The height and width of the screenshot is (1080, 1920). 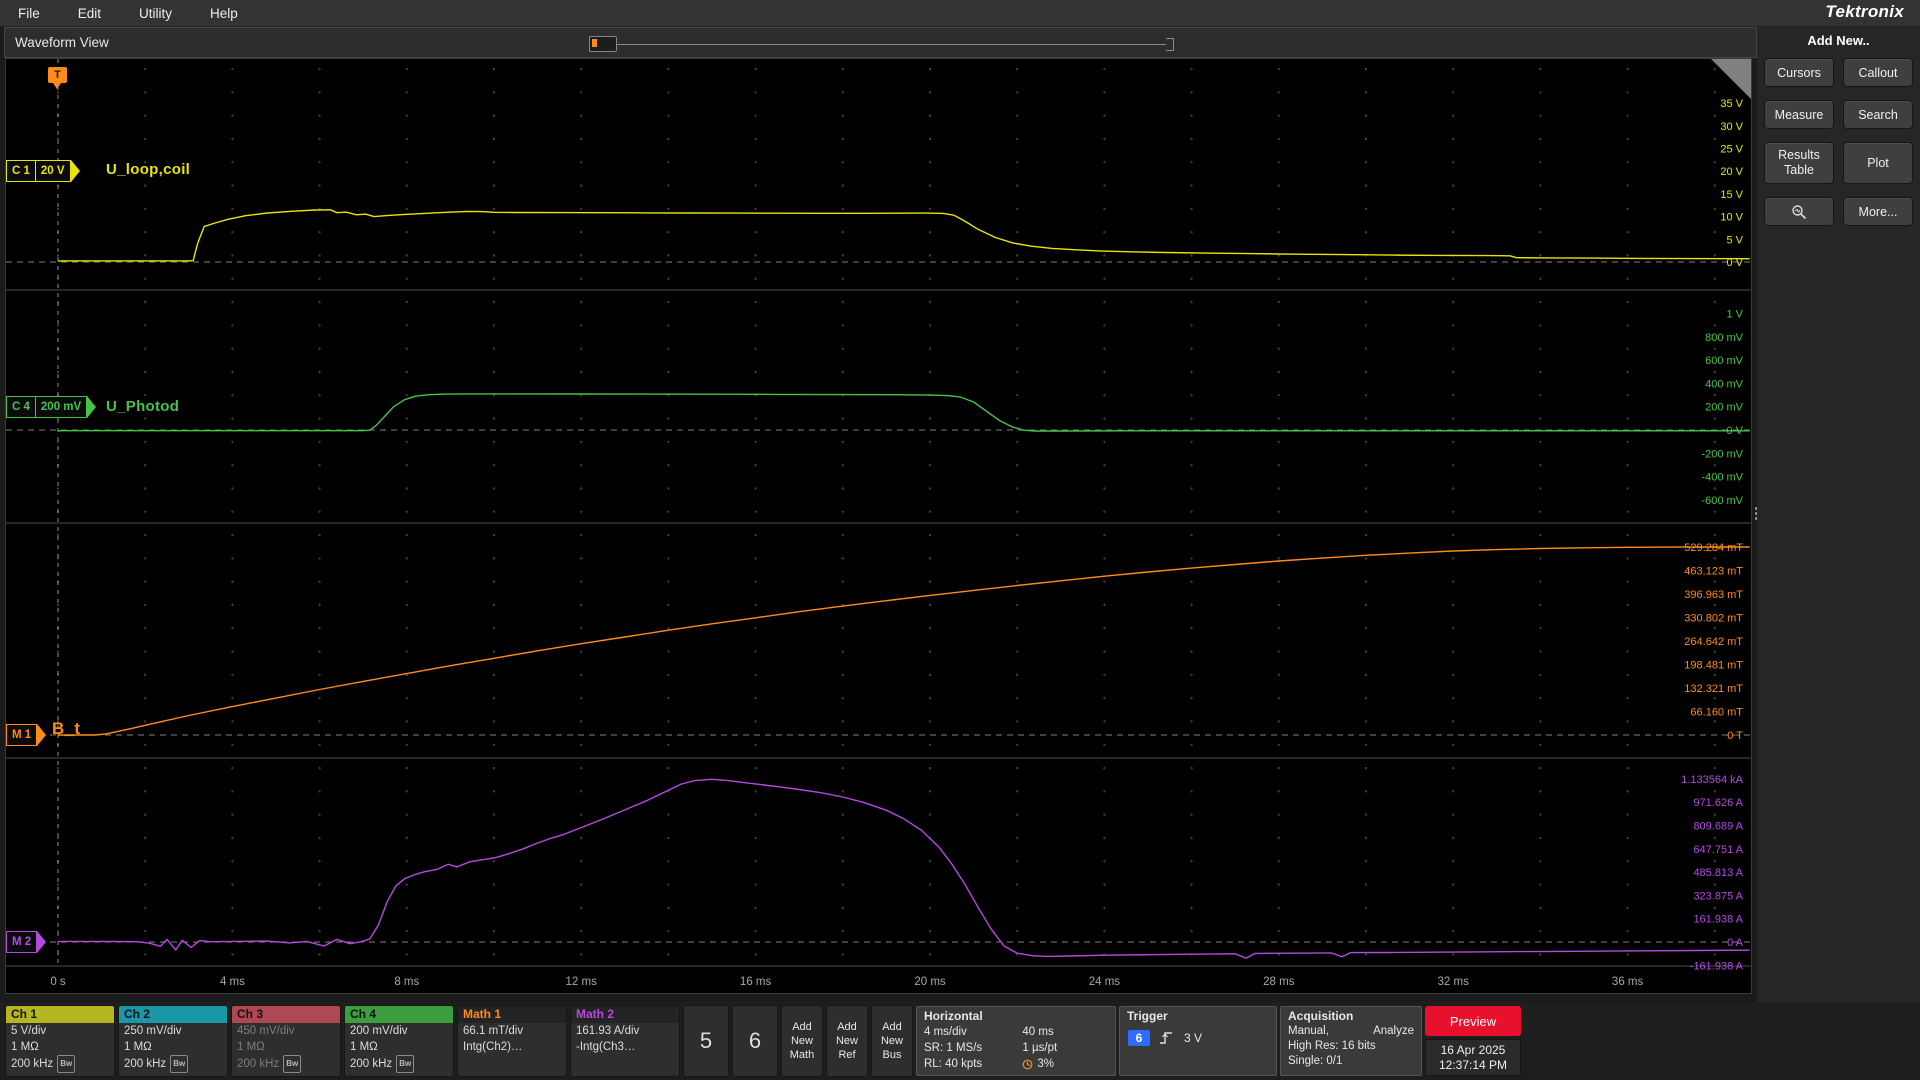 I want to click on zoom-corner-button, so click(x=1731, y=79).